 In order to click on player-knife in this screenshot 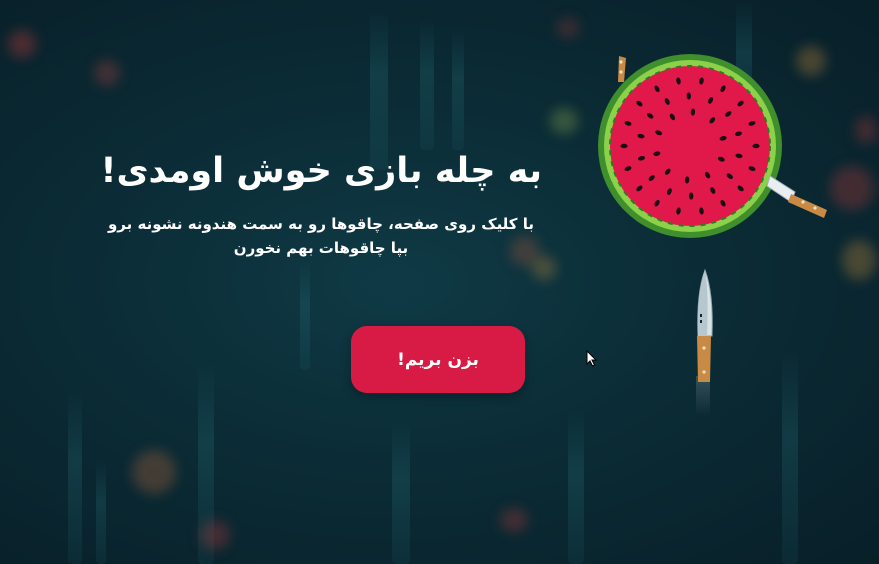, I will do `click(703, 341)`.